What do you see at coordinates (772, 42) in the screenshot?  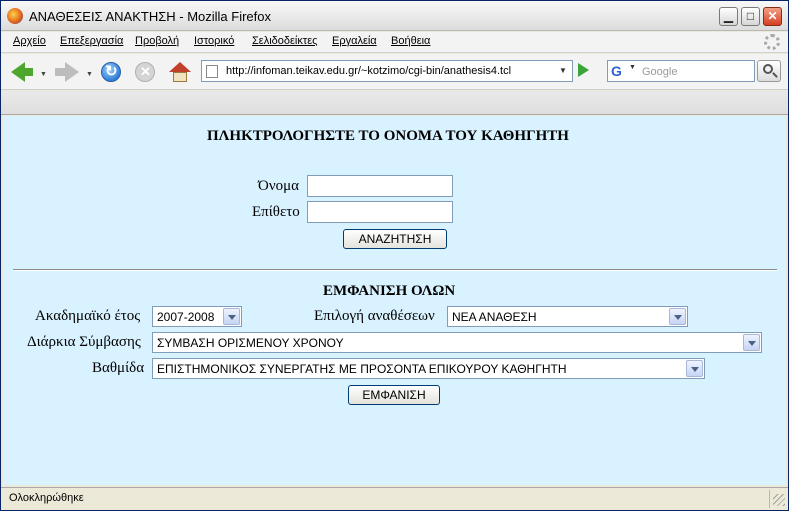 I see `activity-throbber-icon` at bounding box center [772, 42].